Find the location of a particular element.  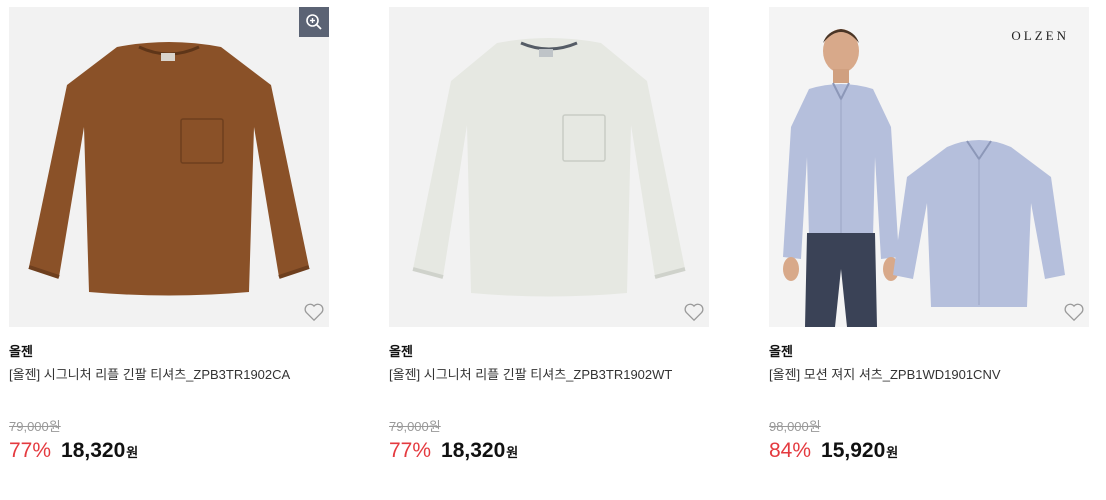

price-row: 84% 15,920 원 is located at coordinates (833, 451).